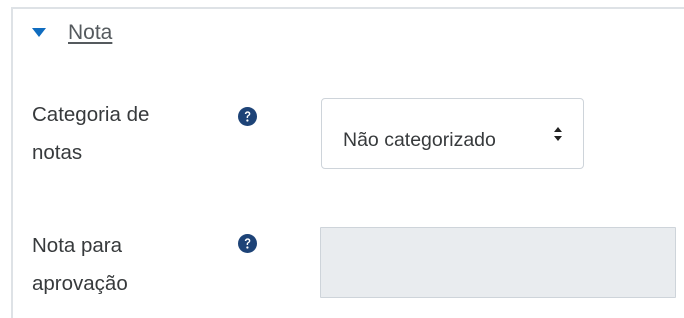 This screenshot has height=318, width=684. Describe the element at coordinates (91, 114) in the screenshot. I see `grade-category-label-line1: Categoria de` at that location.